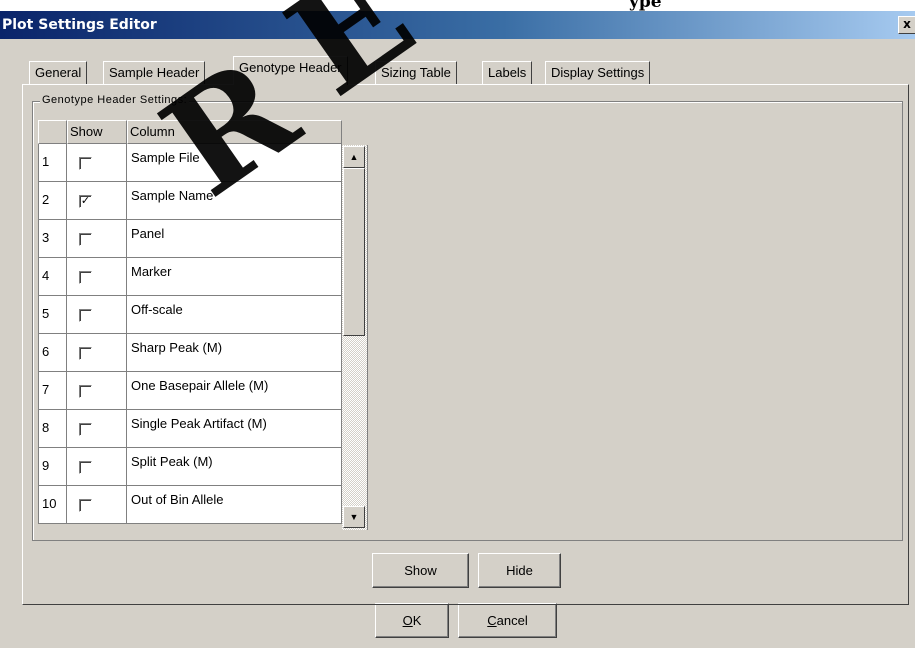 The height and width of the screenshot is (648, 915). I want to click on row-number: 3, so click(52, 239).